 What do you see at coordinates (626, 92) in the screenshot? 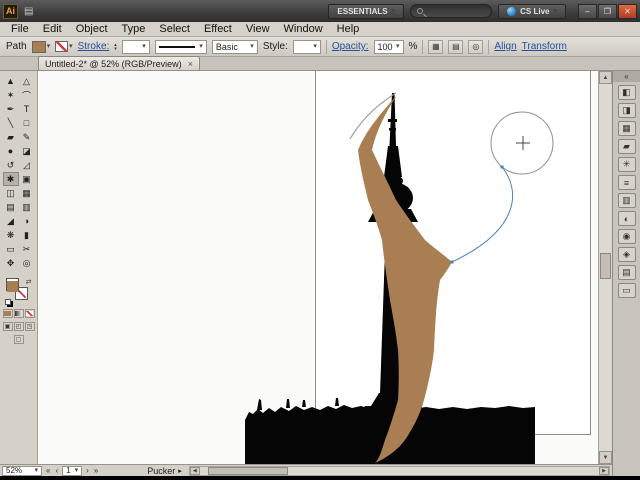
I see `color-panel-icon: ◧` at bounding box center [626, 92].